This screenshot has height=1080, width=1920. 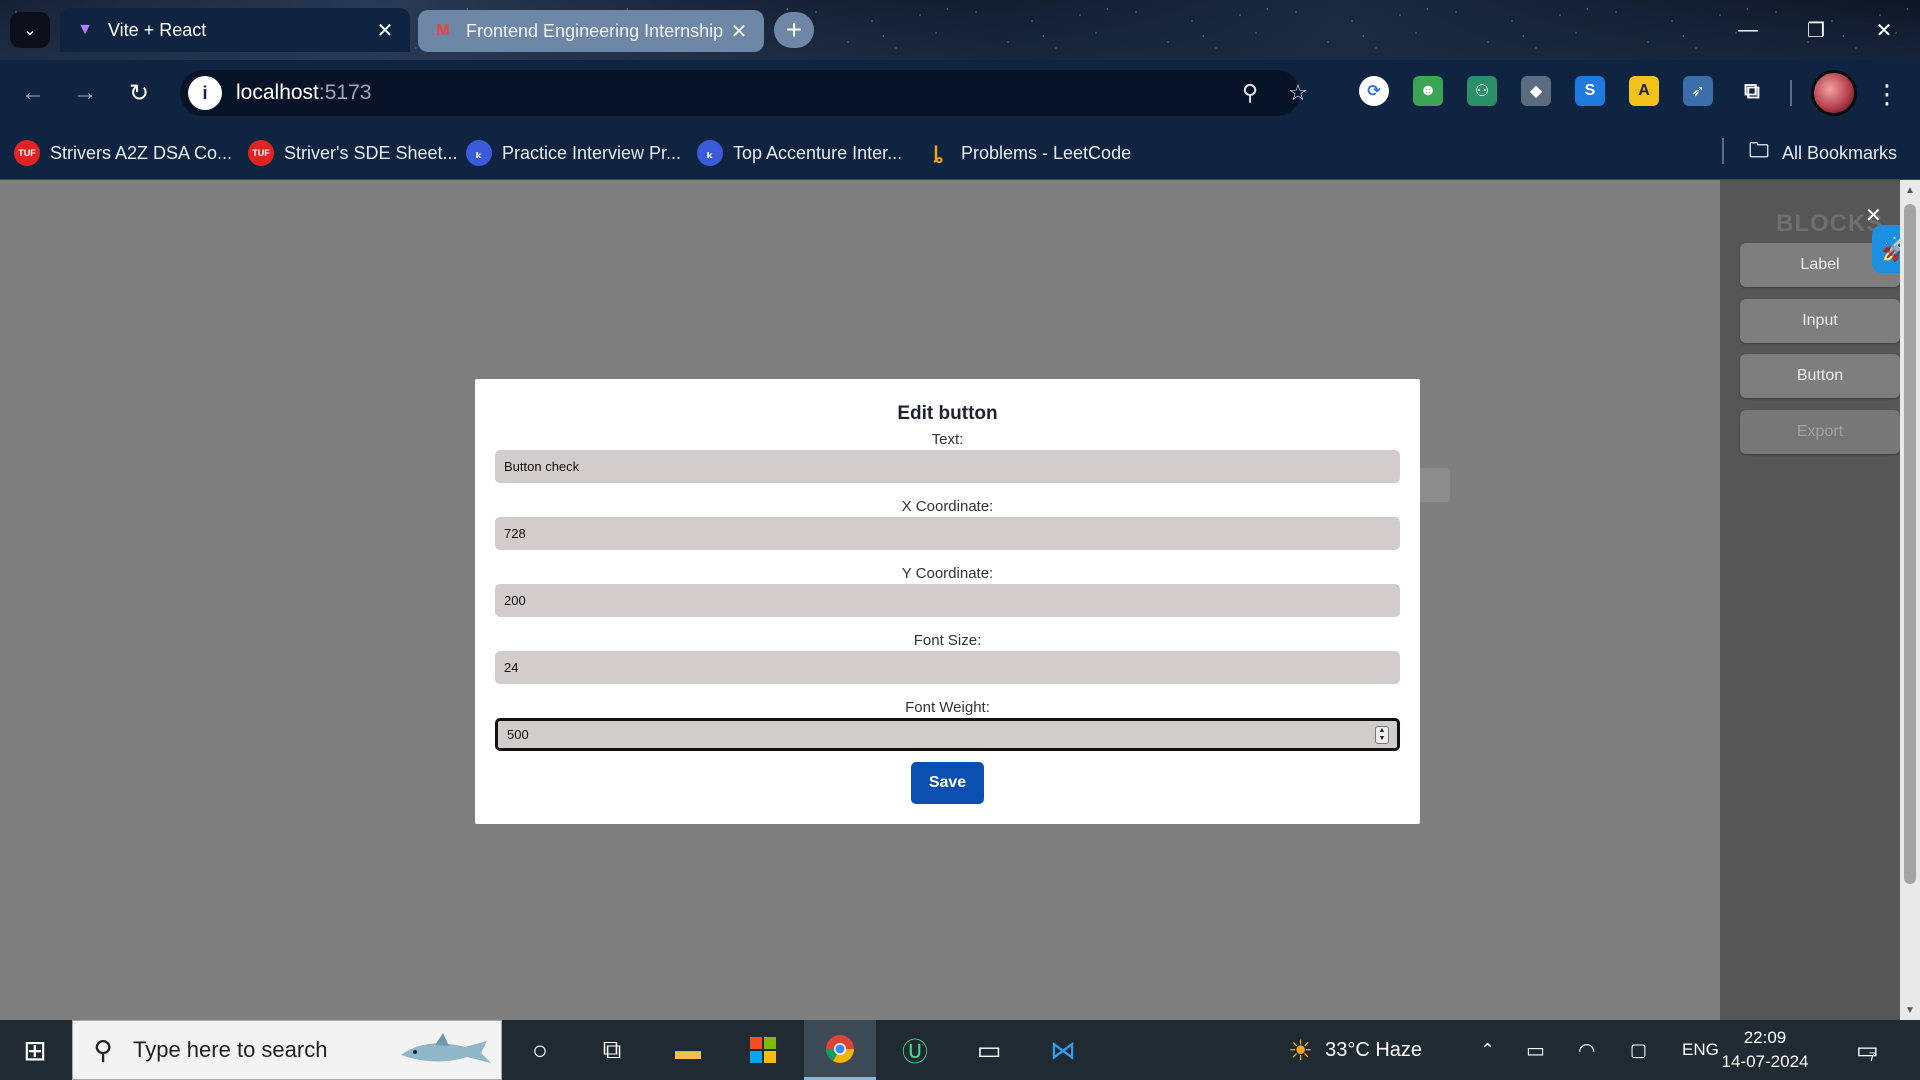 What do you see at coordinates (947, 707) in the screenshot?
I see `font-weight-label: Font Weight:` at bounding box center [947, 707].